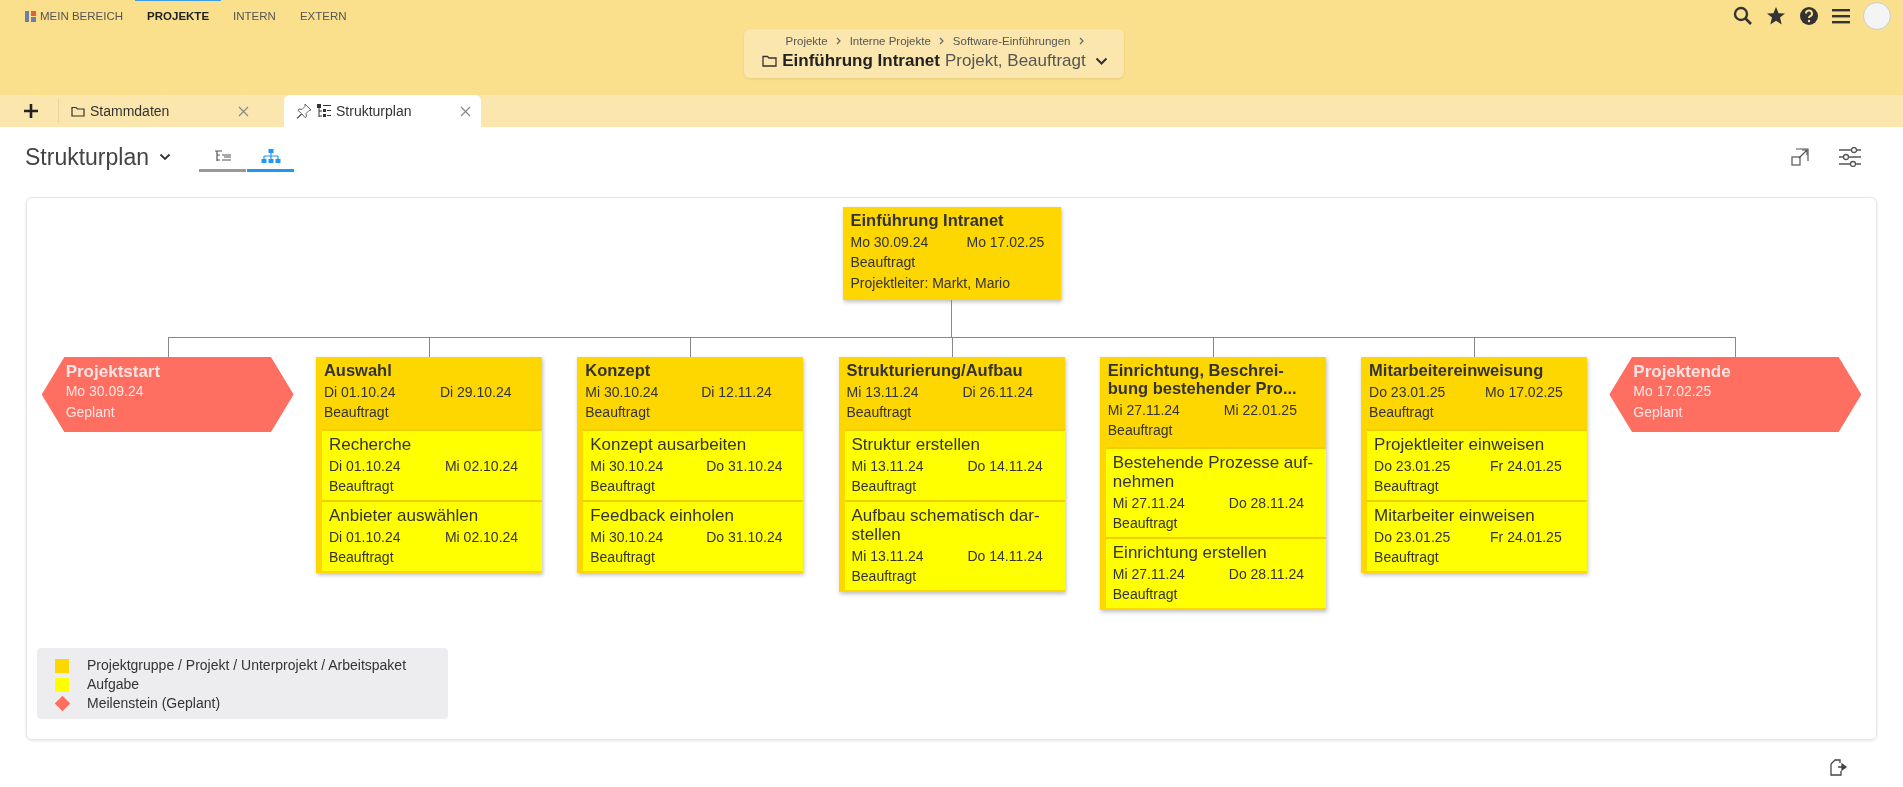 Image resolution: width=1903 pixels, height=787 pixels. What do you see at coordinates (1215, 492) in the screenshot?
I see `task-node: Bestehende Prozesse auf-nehmen Mi 27.11.24 Do 28.11.24 Beauftragt` at bounding box center [1215, 492].